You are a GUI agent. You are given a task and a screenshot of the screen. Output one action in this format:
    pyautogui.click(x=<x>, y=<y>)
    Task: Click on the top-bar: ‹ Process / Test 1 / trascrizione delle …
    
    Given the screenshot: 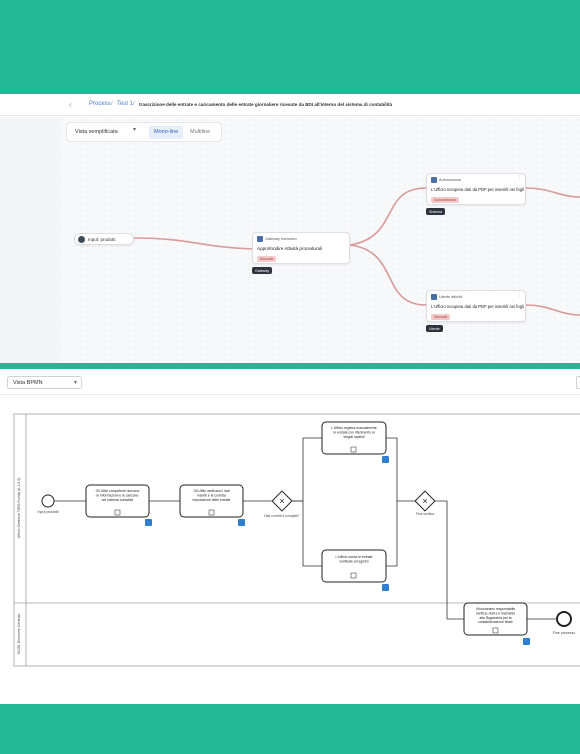 What is the action you would take?
    pyautogui.click(x=290, y=105)
    